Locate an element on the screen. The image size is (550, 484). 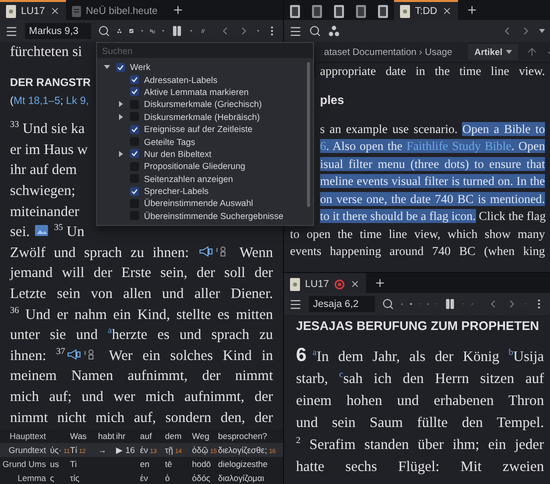
linked-indicator is located at coordinates (339, 284).